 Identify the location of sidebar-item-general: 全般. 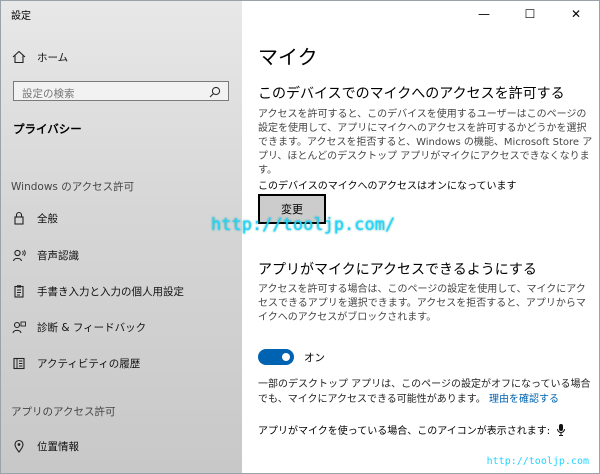
(34, 218).